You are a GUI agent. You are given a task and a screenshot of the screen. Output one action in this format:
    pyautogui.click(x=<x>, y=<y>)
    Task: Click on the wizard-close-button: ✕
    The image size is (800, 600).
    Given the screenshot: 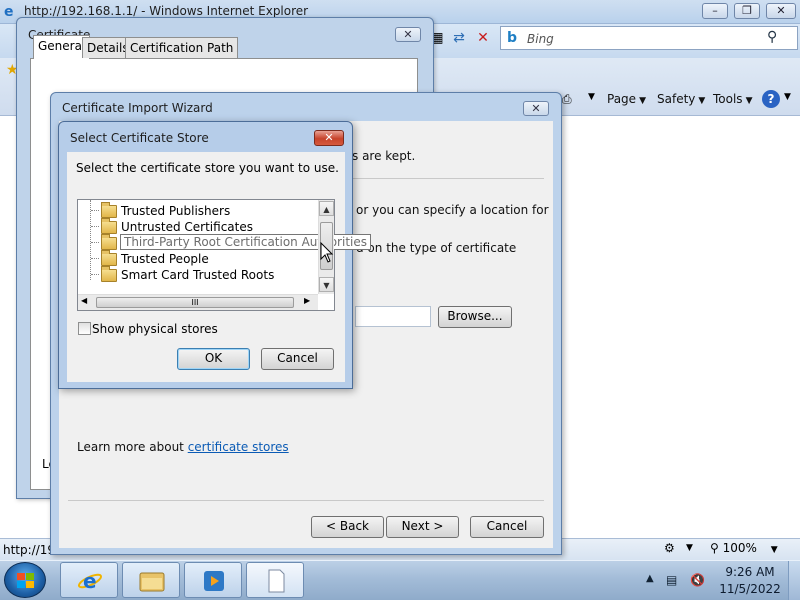 What is the action you would take?
    pyautogui.click(x=536, y=108)
    